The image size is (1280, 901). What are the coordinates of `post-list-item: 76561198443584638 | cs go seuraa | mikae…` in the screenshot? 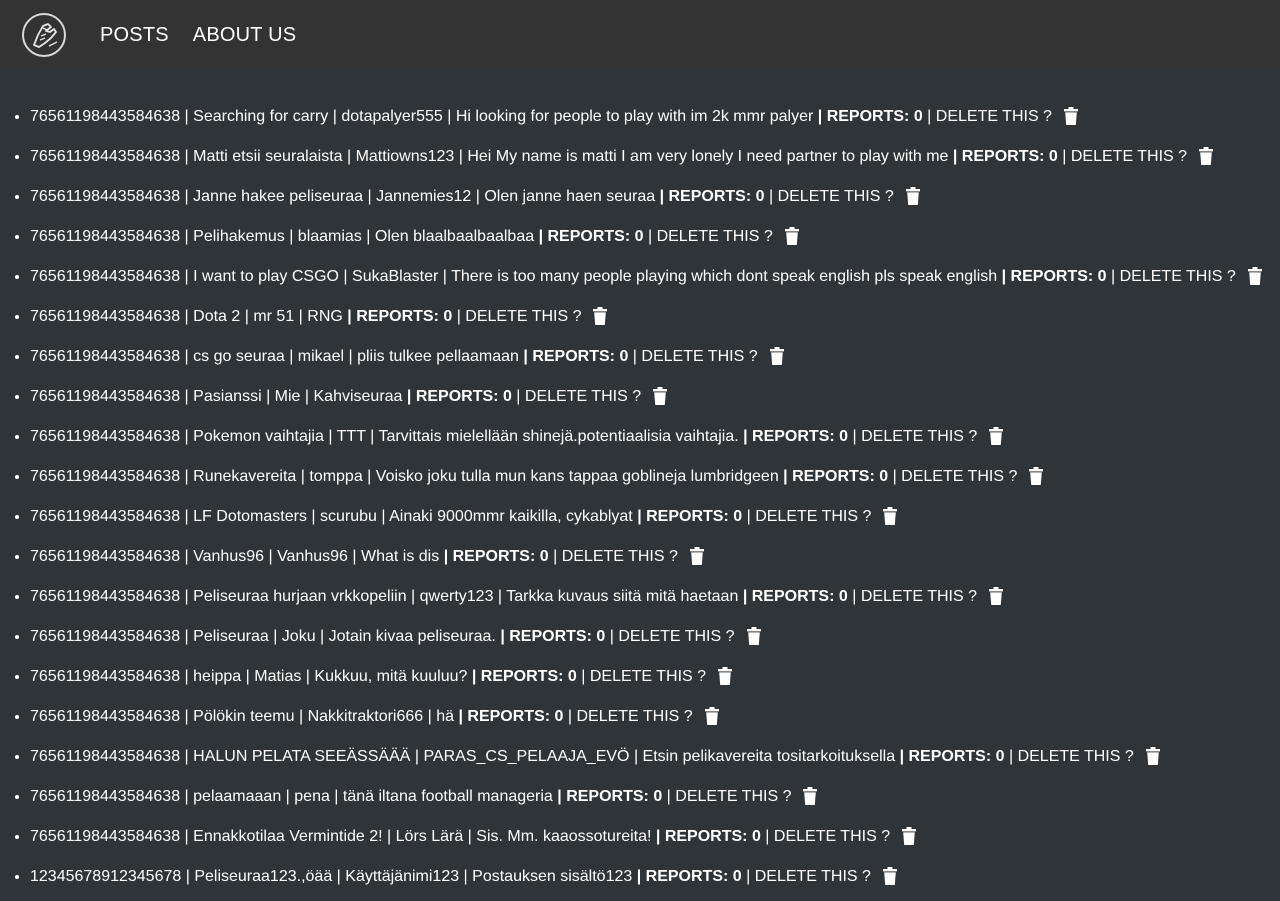 It's located at (655, 357).